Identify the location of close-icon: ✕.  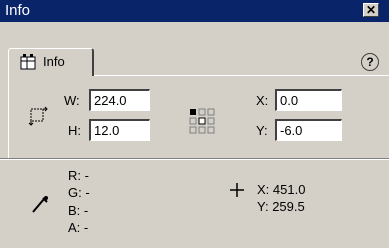
(371, 10).